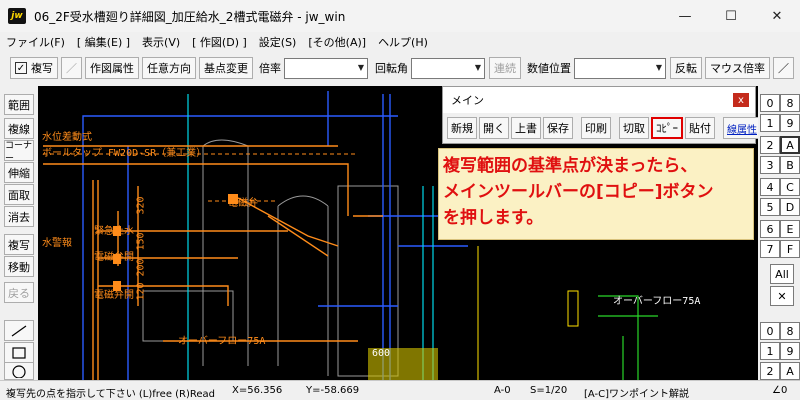 The width and height of the screenshot is (800, 400). I want to click on jw-app-icon: jw, so click(17, 16).